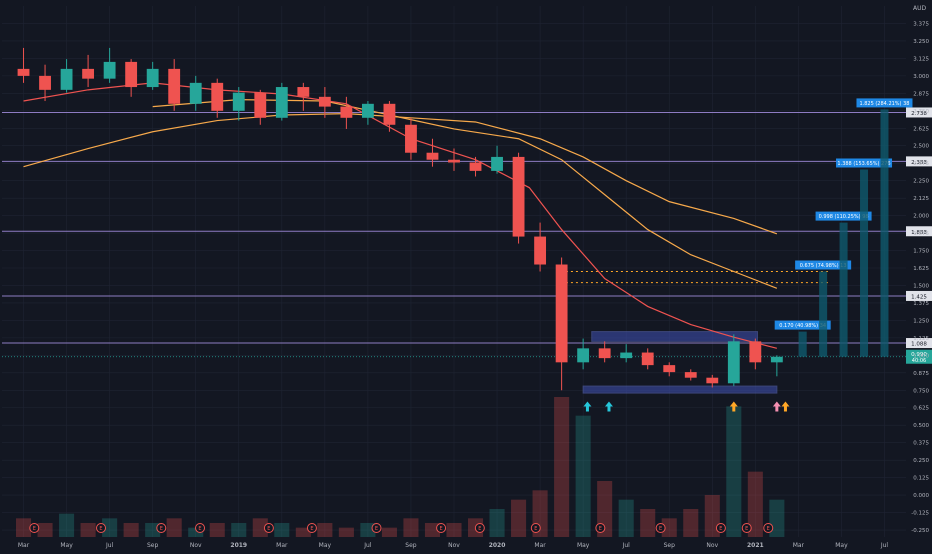  I want to click on y-tick-label: 1.375, so click(921, 304).